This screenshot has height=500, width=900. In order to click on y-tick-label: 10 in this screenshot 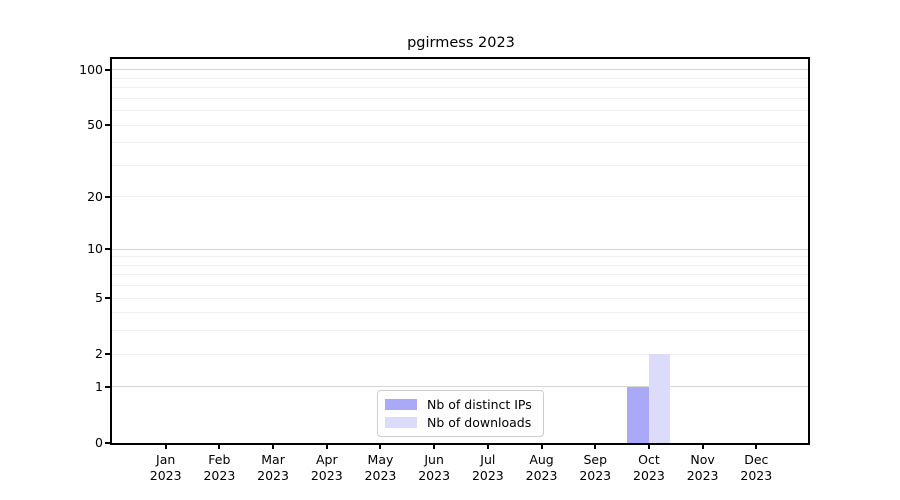, I will do `click(95, 249)`.